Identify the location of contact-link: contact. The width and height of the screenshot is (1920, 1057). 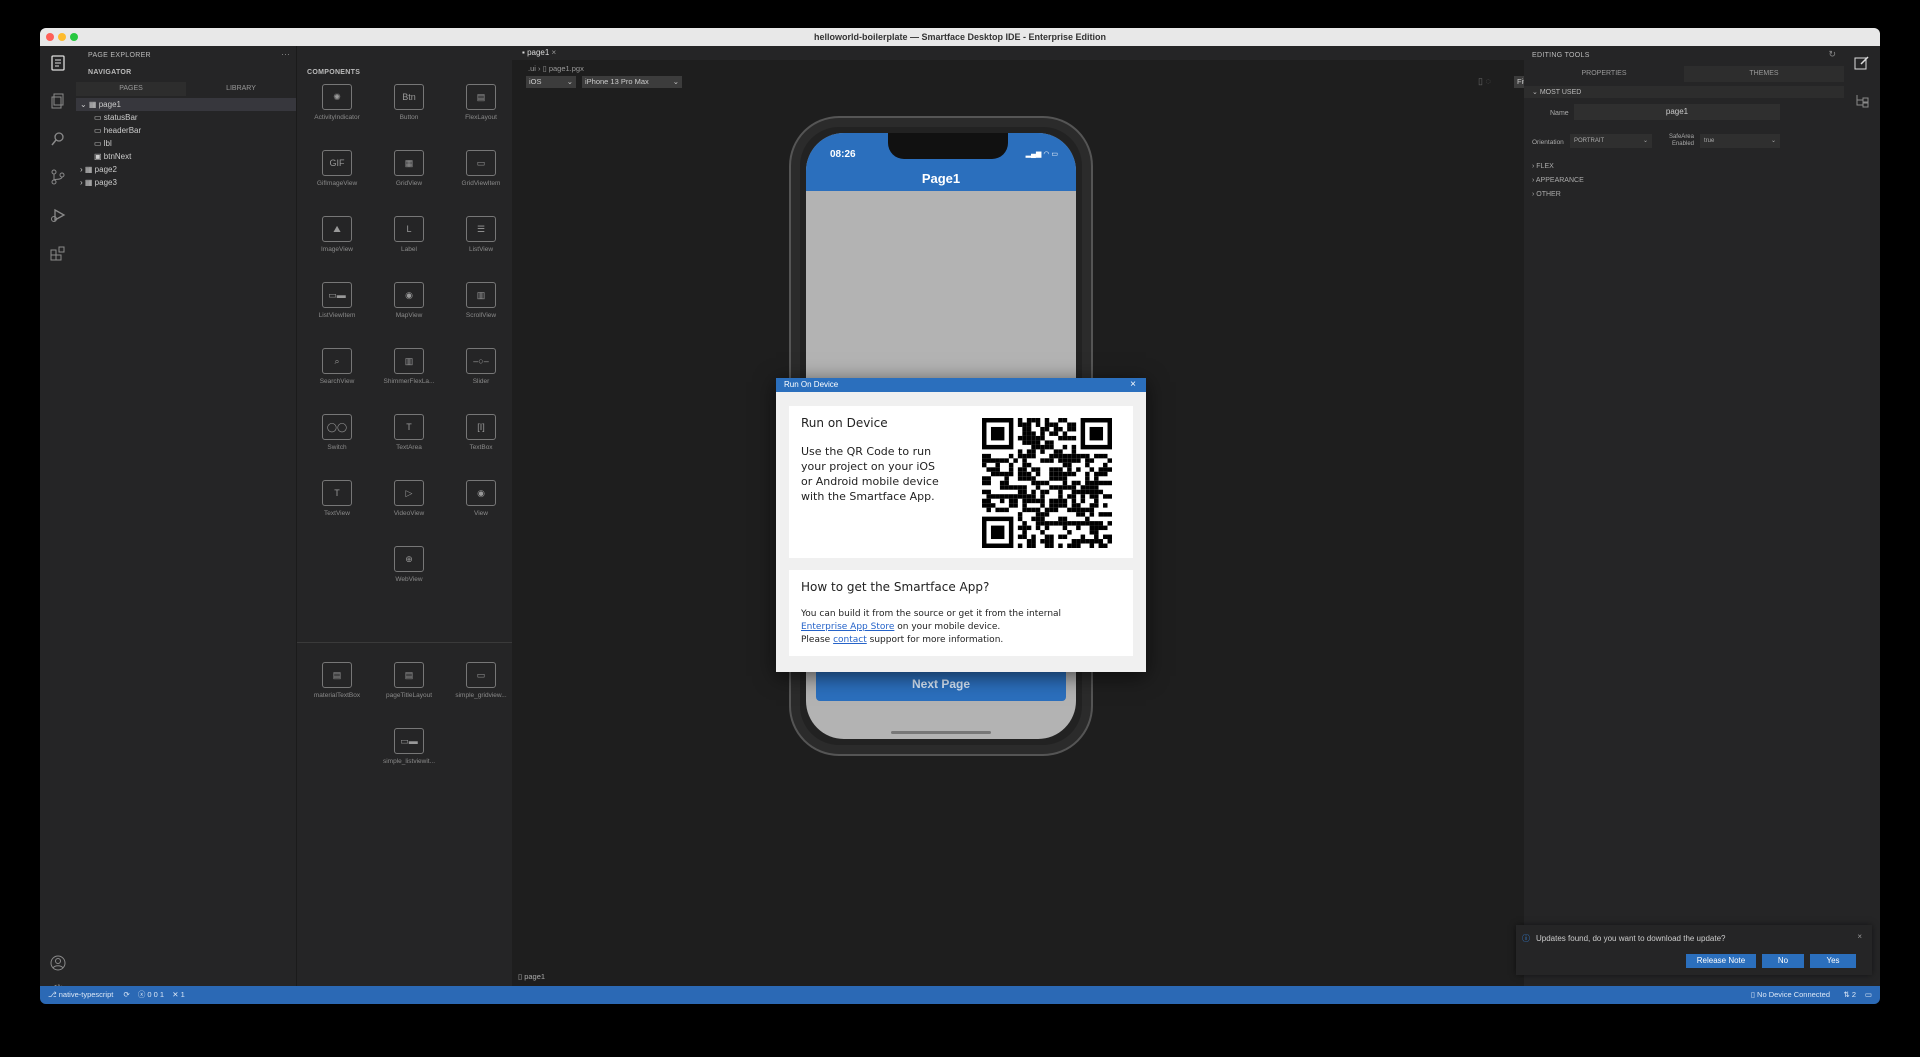
(850, 640).